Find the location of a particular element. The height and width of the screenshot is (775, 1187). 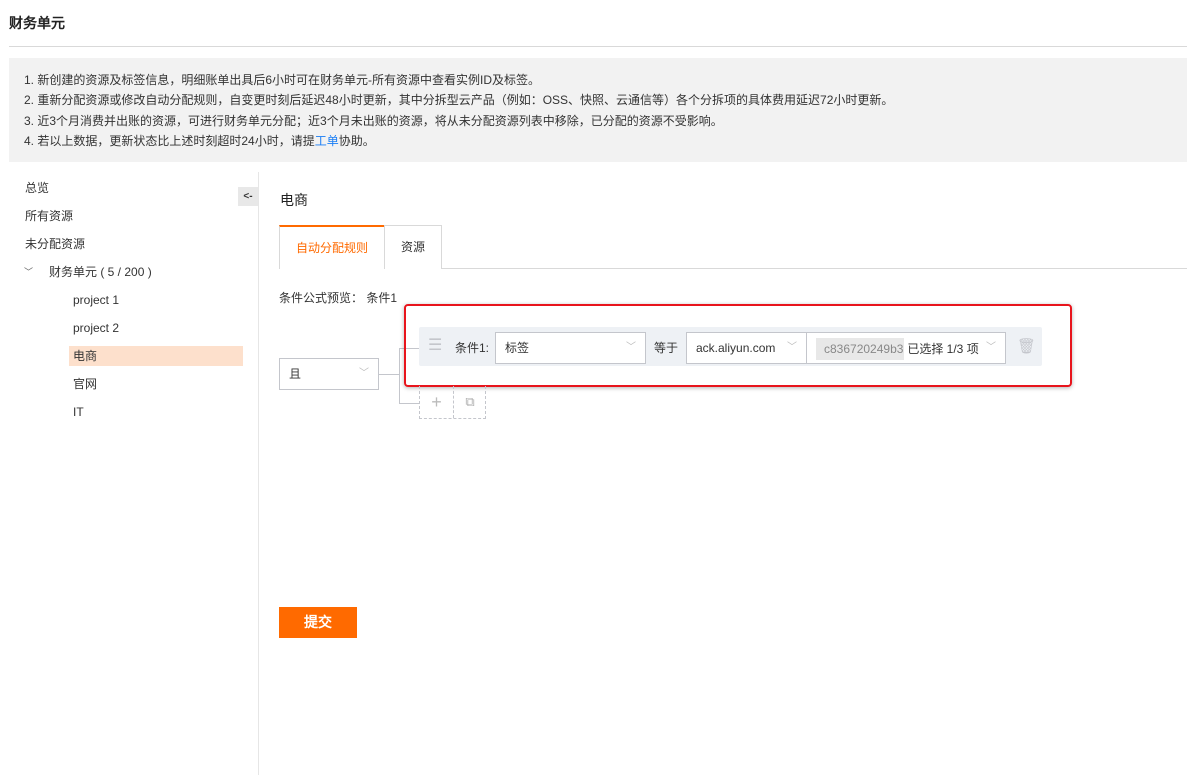

sidebar-item-website: 官网 is located at coordinates (85, 384).